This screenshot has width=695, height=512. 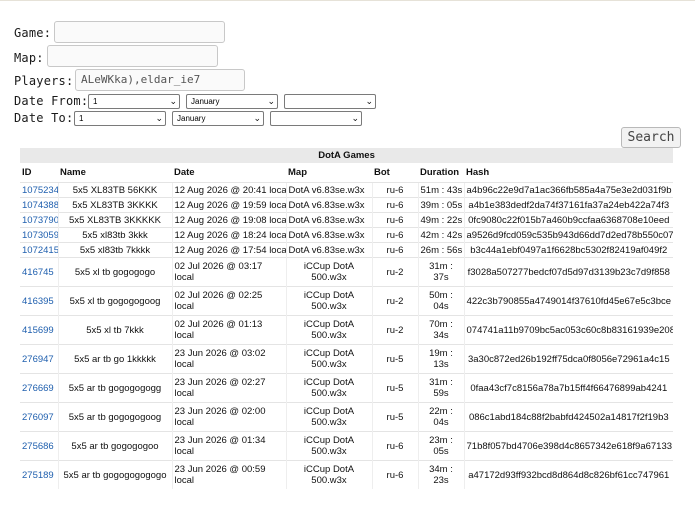 I want to click on table-header: ID Name Date Map Bot Duration Hash, so click(x=347, y=173).